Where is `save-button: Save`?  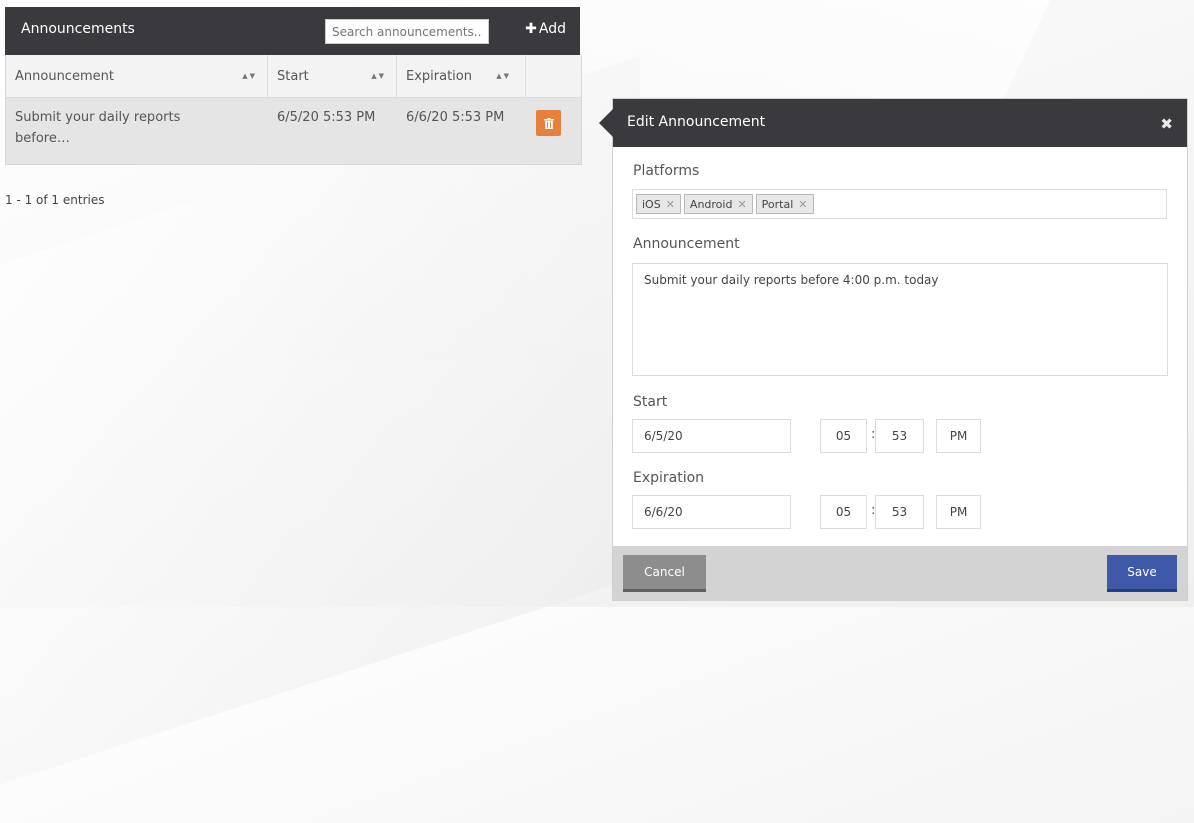 save-button: Save is located at coordinates (1142, 573).